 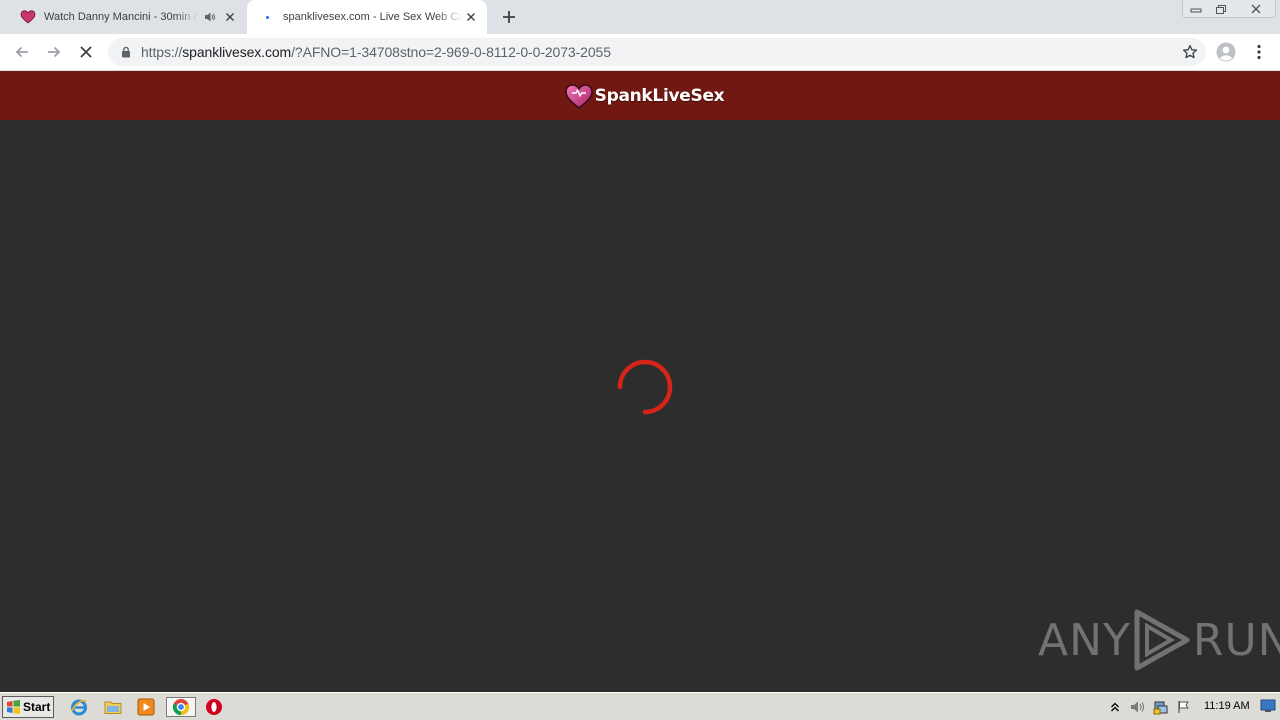 I want to click on start-button: Start, so click(x=28, y=707).